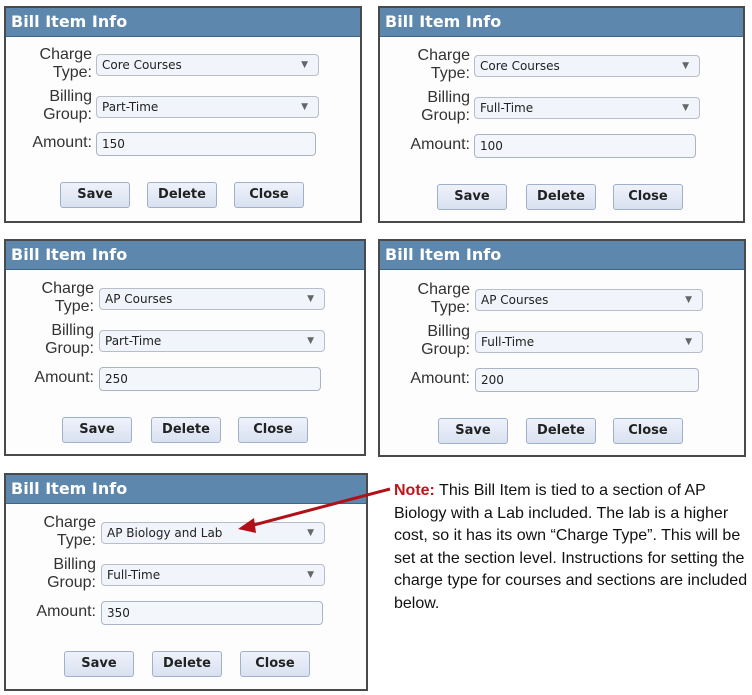 The height and width of the screenshot is (695, 752). What do you see at coordinates (165, 533) in the screenshot?
I see `charge-type-select-value: AP Biology and Lab` at bounding box center [165, 533].